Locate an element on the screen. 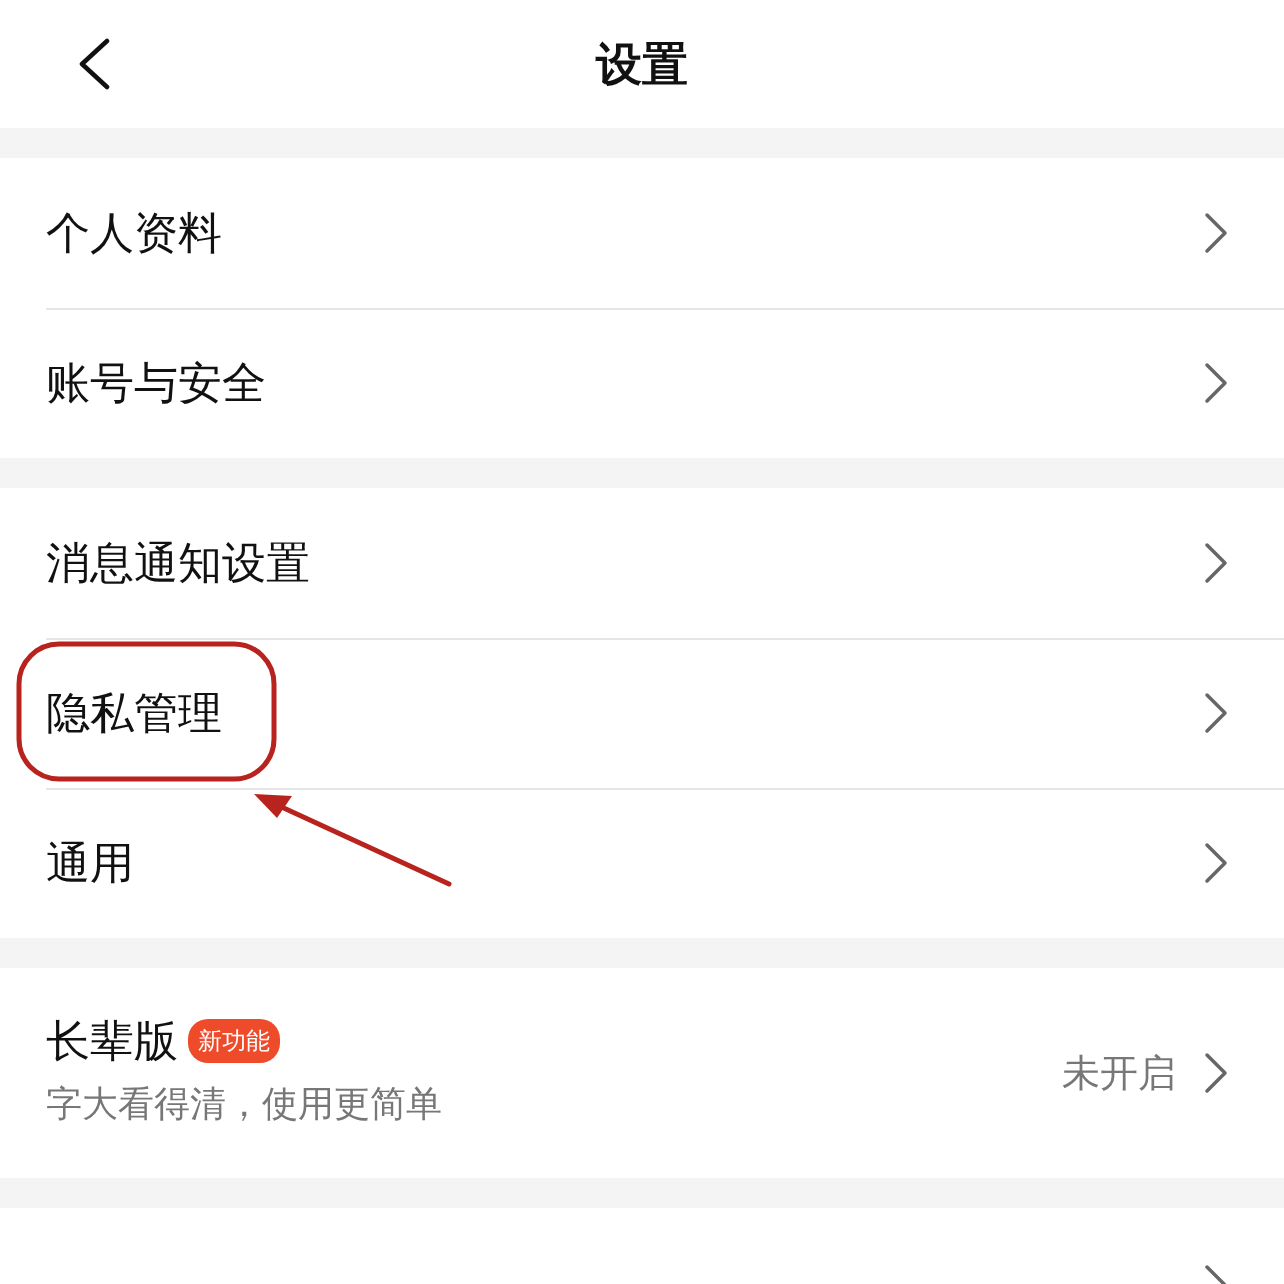 Image resolution: width=1284 pixels, height=1284 pixels. new-badge: 新功能 is located at coordinates (234, 1041).